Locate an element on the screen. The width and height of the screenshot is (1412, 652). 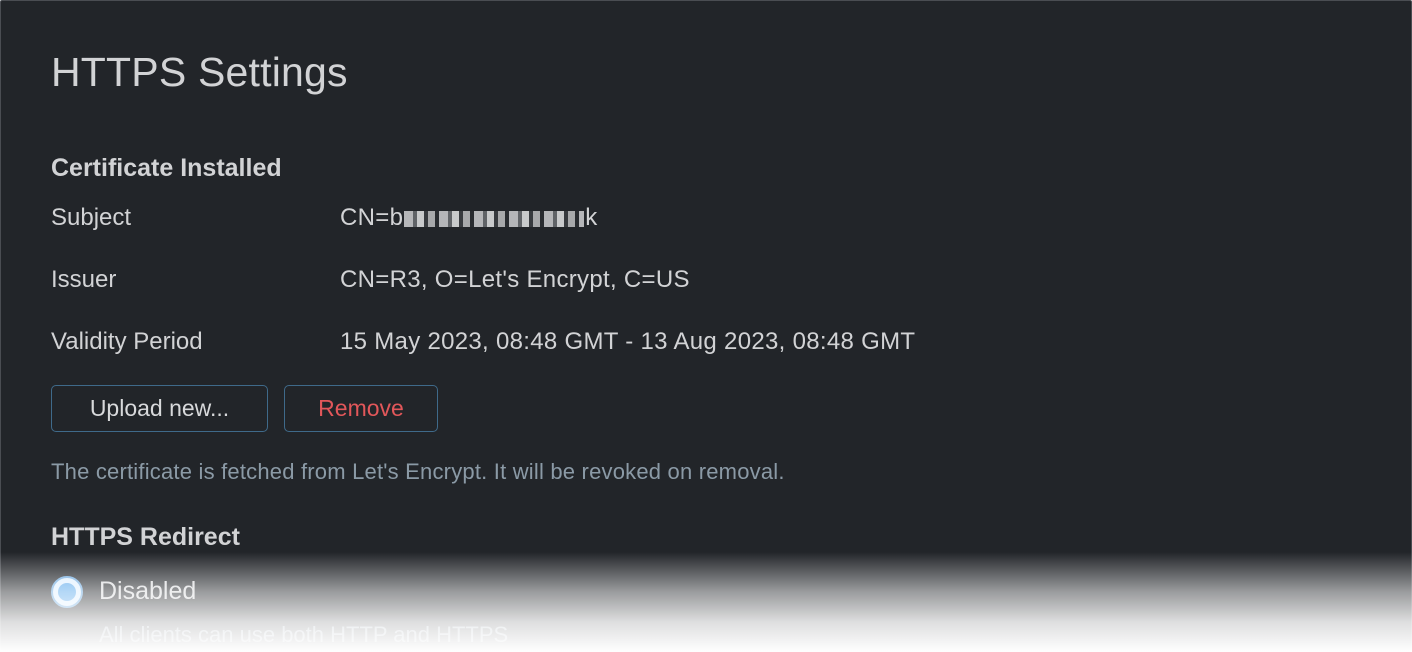
page-title: HTTPS Settings is located at coordinates (199, 72).